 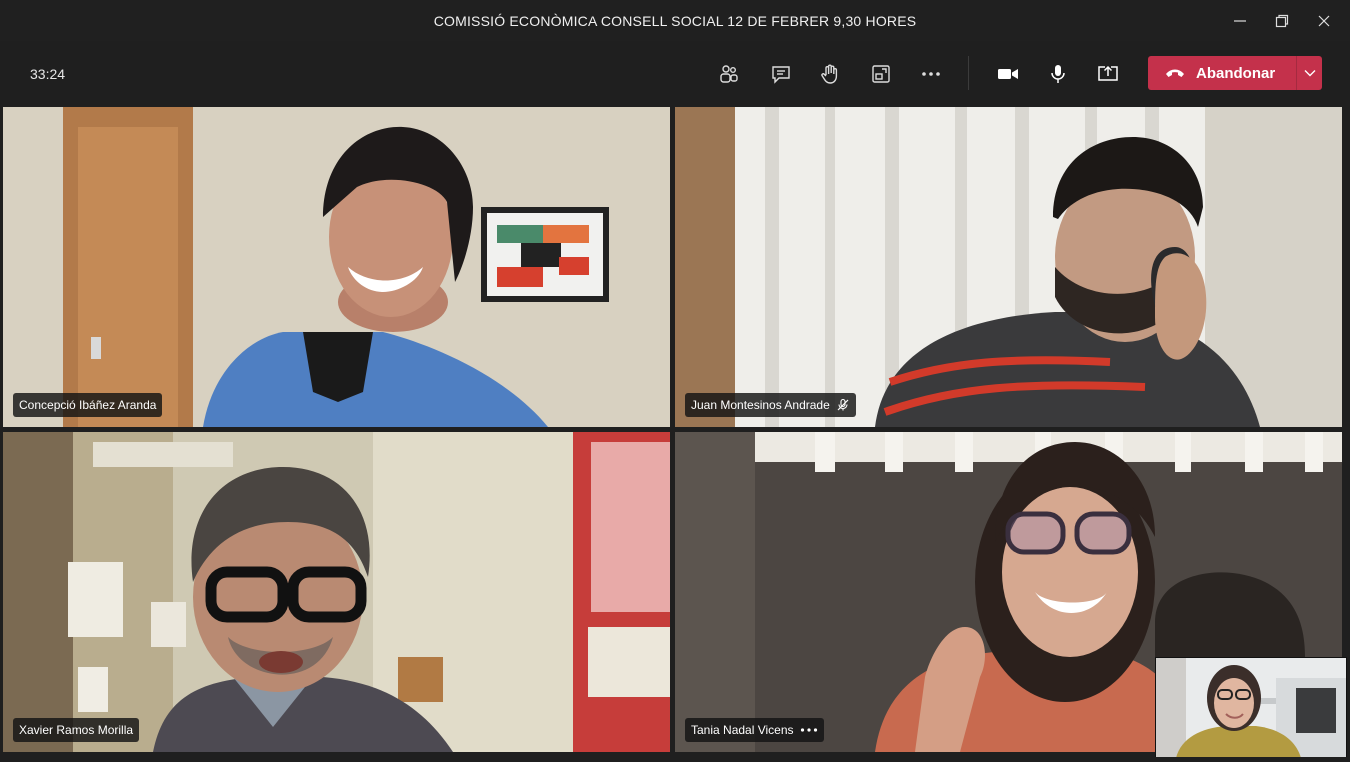 I want to click on restore-icon, so click(x=1282, y=20).